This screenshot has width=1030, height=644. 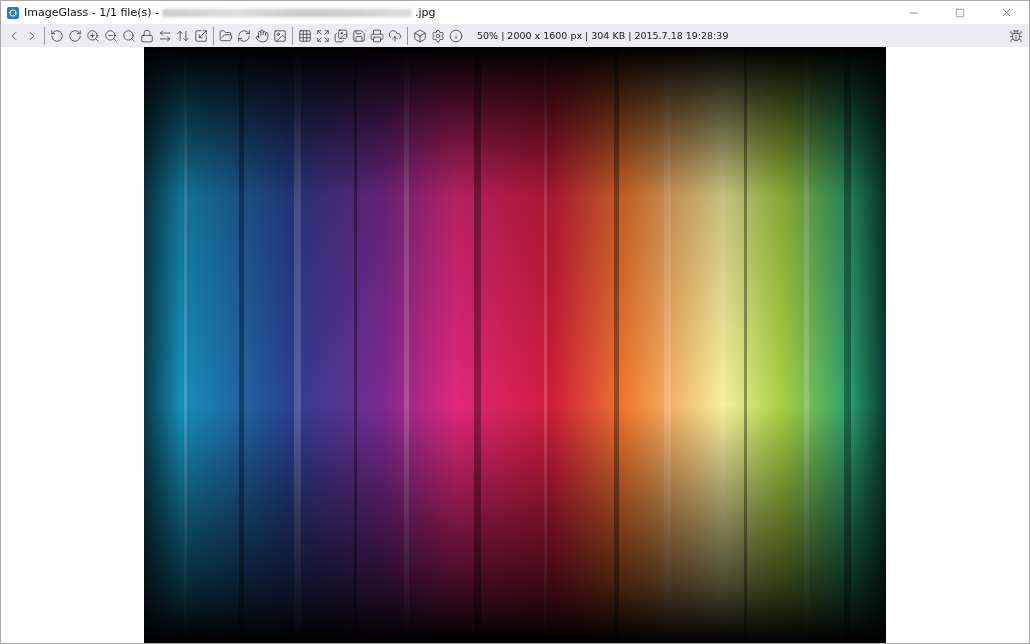 I want to click on zoom-in-icon, so click(x=93, y=35).